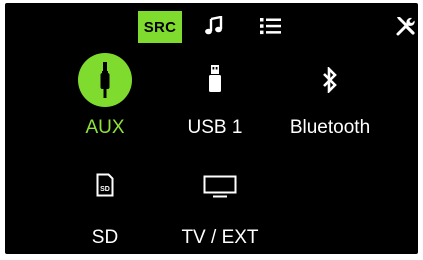 The width and height of the screenshot is (423, 260). What do you see at coordinates (105, 212) in the screenshot?
I see `source-sd: SD SD` at bounding box center [105, 212].